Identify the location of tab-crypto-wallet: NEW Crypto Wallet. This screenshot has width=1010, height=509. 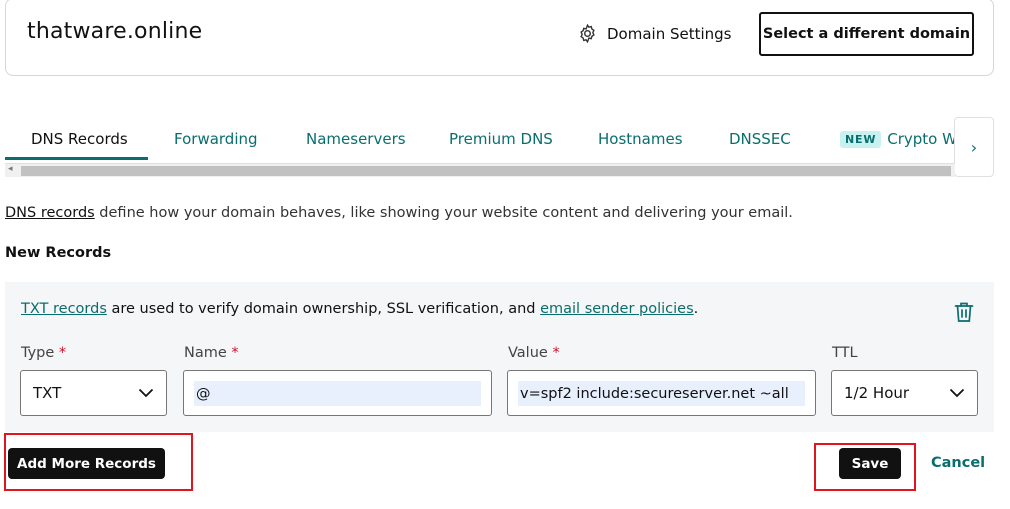
(897, 139).